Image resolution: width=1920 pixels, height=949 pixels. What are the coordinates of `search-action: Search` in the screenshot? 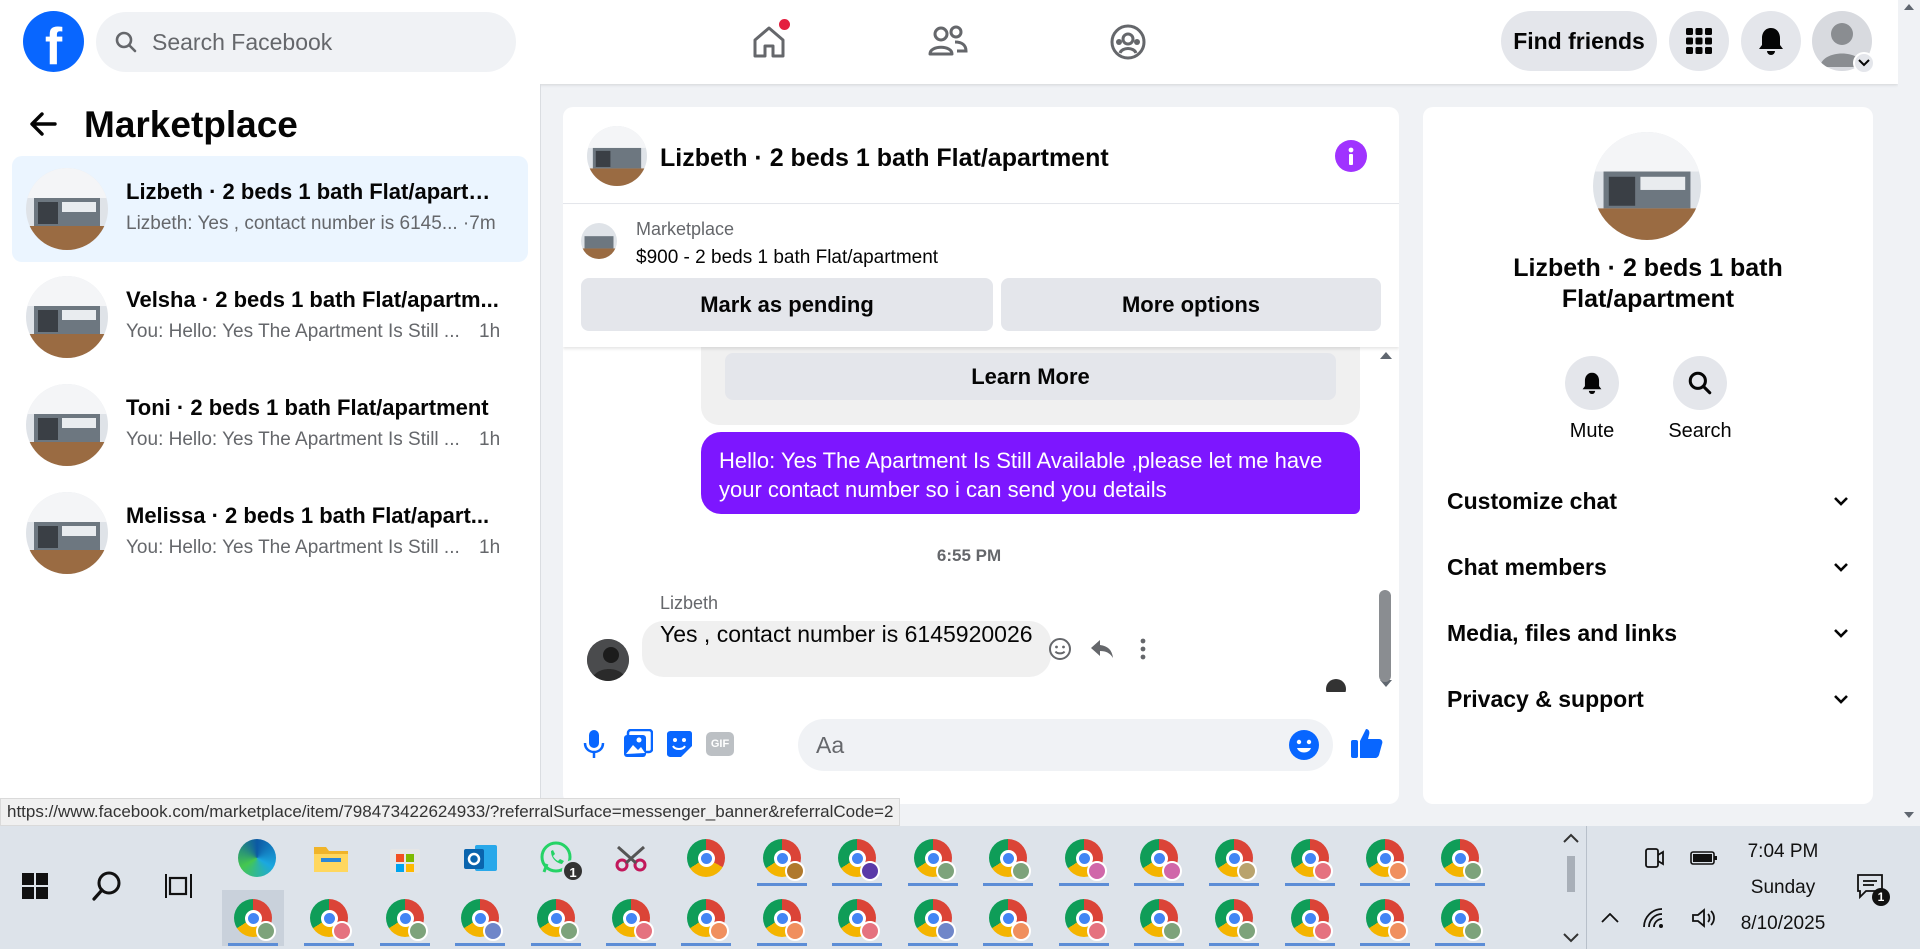 It's located at (1700, 399).